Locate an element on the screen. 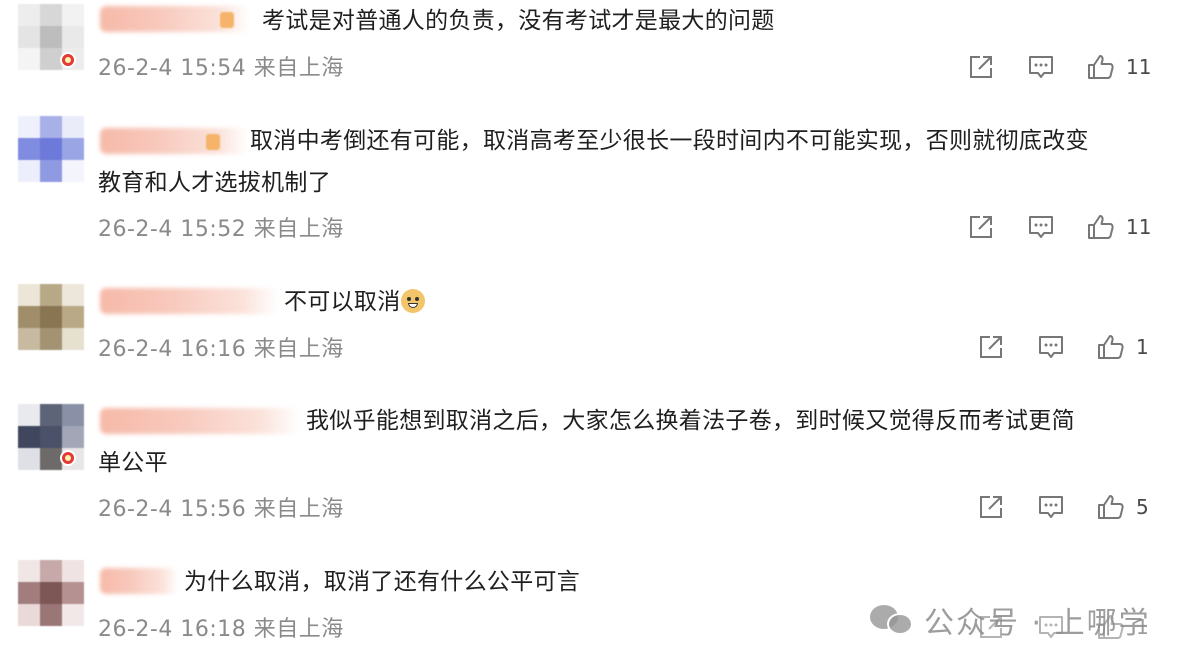 The image size is (1198, 667). comment-text-line: 我似乎能想到取消之后，大家怎么换着法子卷，到时候又觉得反而考试更简 is located at coordinates (690, 421).